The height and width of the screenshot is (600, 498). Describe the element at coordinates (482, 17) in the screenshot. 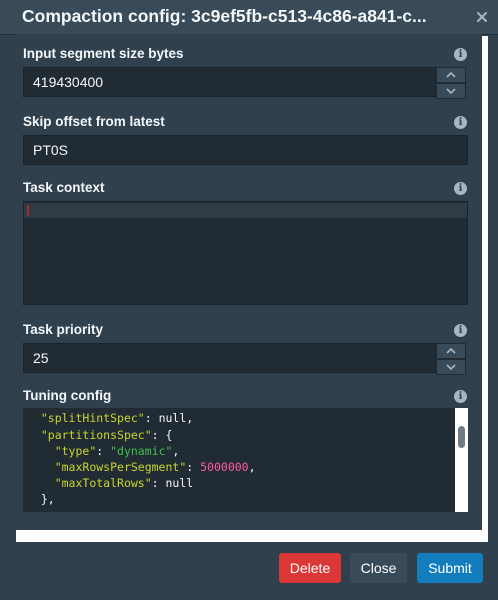

I see `close-icon` at that location.